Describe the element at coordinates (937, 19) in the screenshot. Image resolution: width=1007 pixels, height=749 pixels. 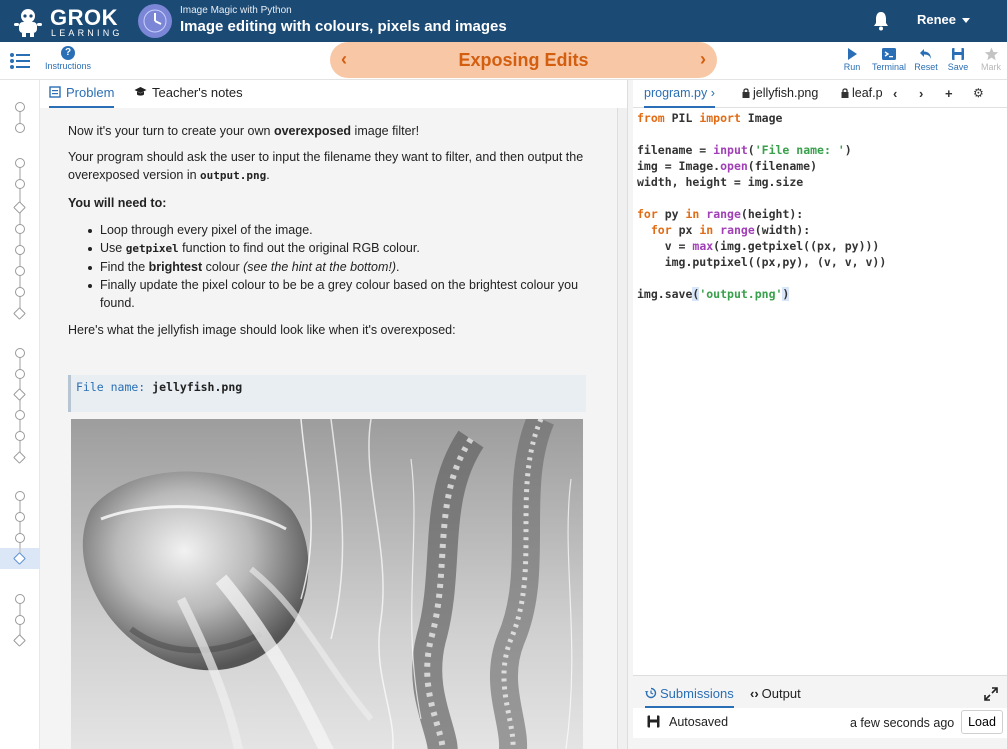
I see `user-name: Renee` at that location.